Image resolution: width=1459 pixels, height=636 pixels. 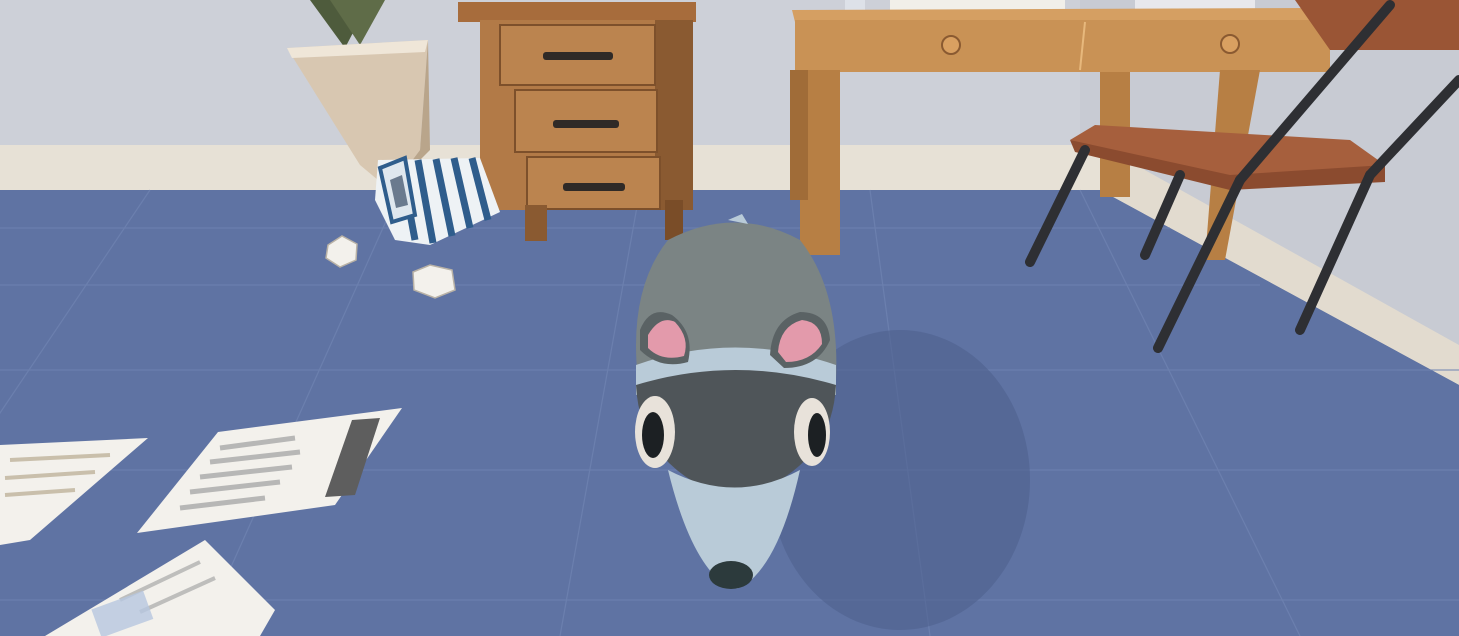 What do you see at coordinates (655, 432) in the screenshot?
I see `left-eye` at bounding box center [655, 432].